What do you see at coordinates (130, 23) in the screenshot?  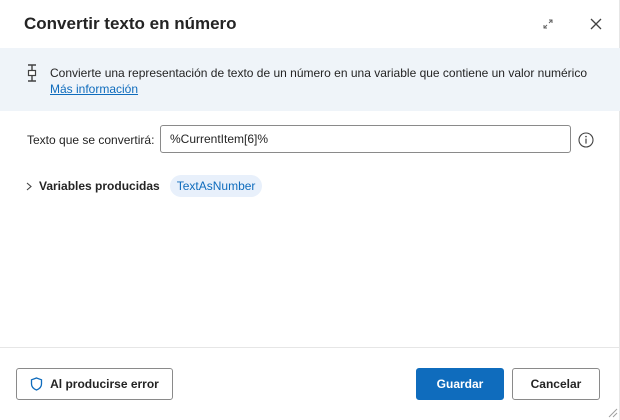 I see `dialog-title: Convertir texto en número` at bounding box center [130, 23].